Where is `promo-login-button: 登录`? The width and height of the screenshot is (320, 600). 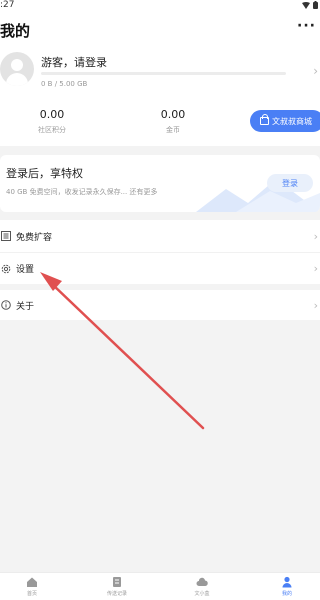
promo-login-button: 登录 is located at coordinates (290, 183).